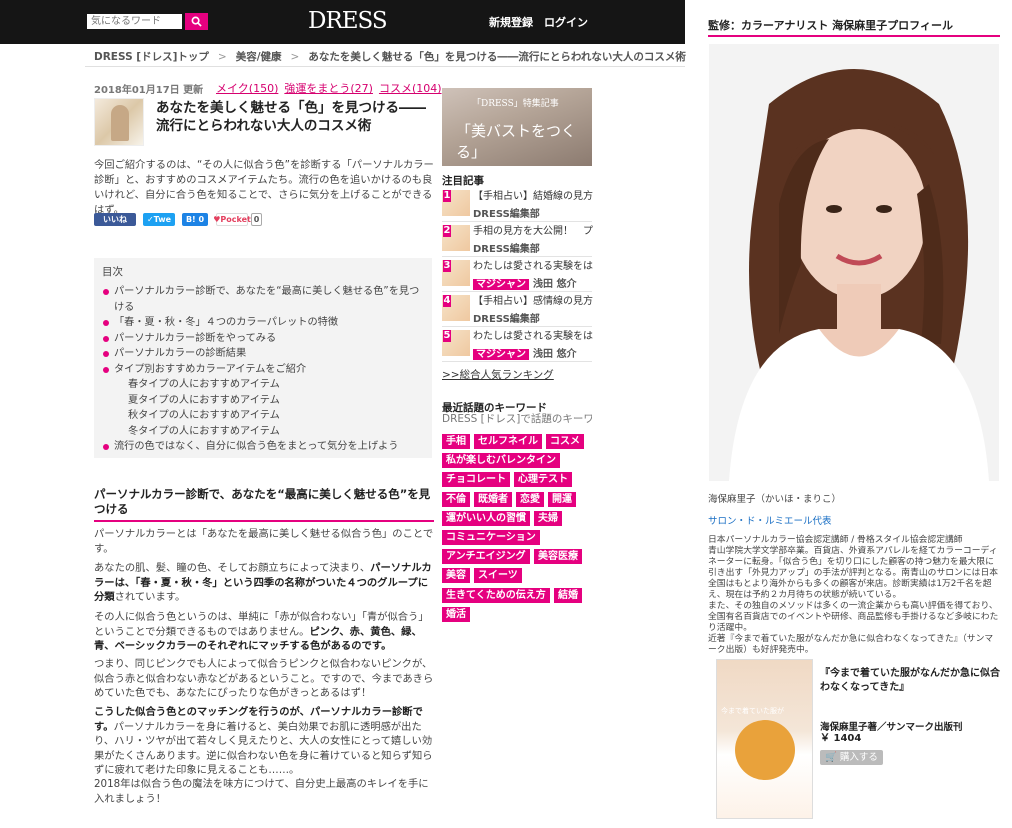  I want to click on keyword-tag: 生きてくための伝え方, so click(496, 595).